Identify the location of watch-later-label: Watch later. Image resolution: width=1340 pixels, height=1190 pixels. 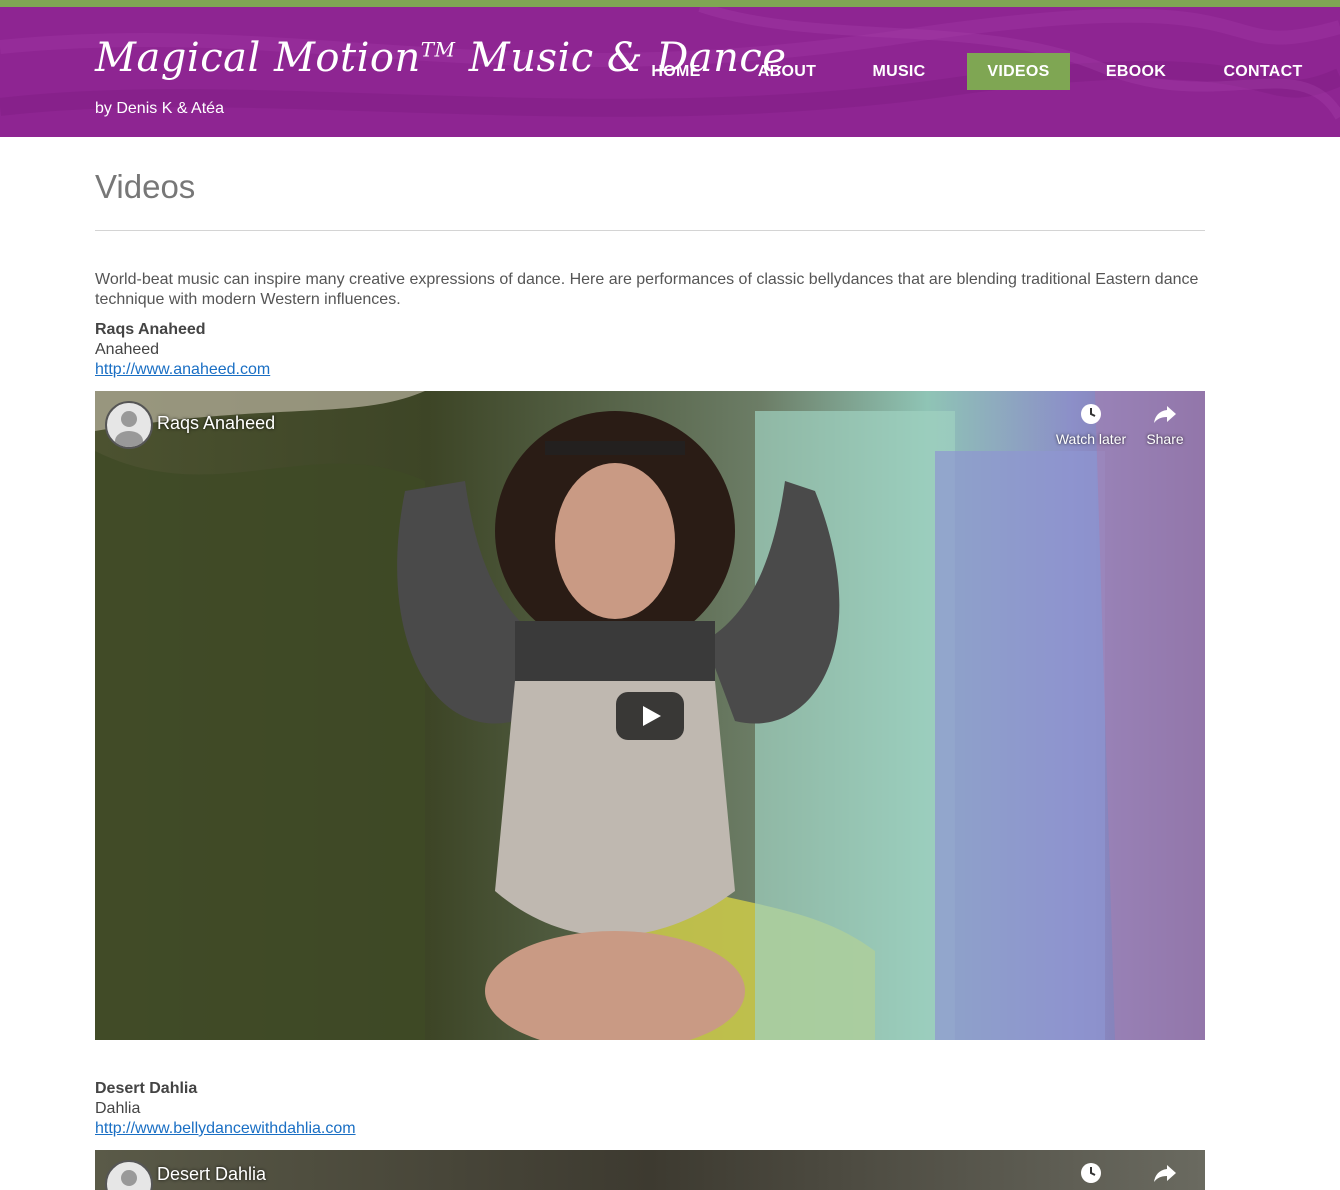
(1091, 439).